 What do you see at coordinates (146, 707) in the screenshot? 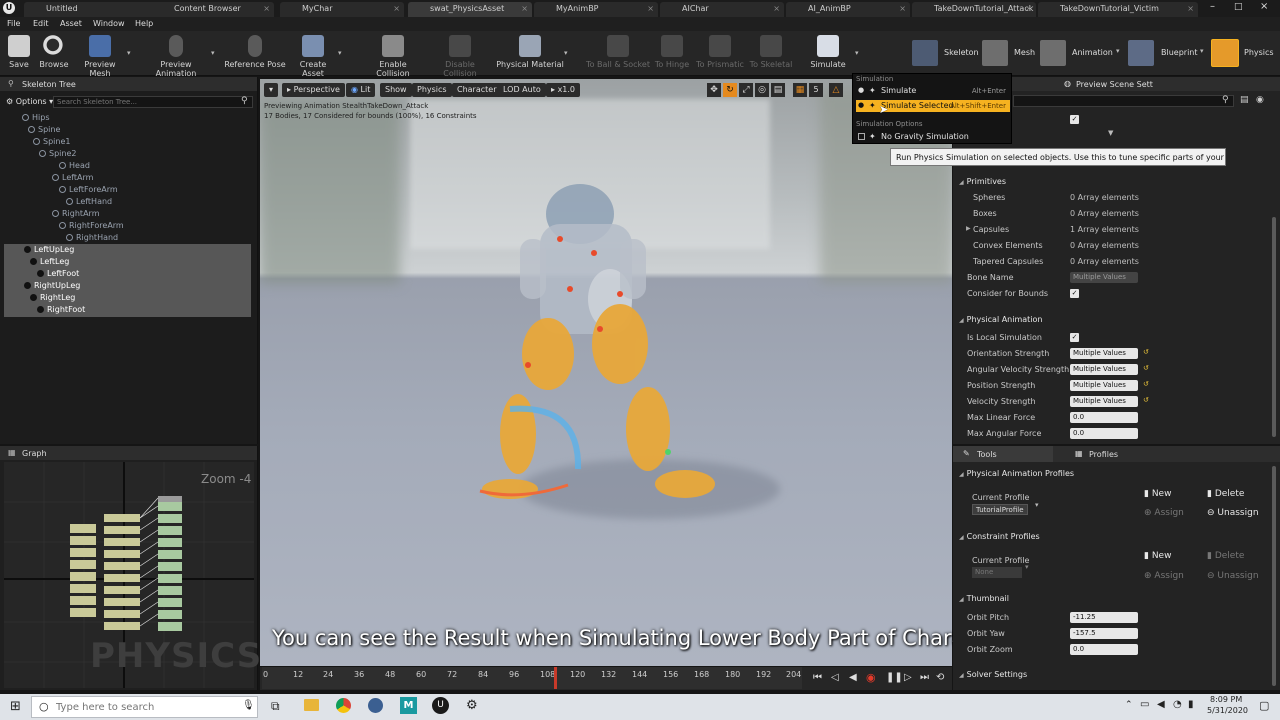
I see `taskbar-search-input` at bounding box center [146, 707].